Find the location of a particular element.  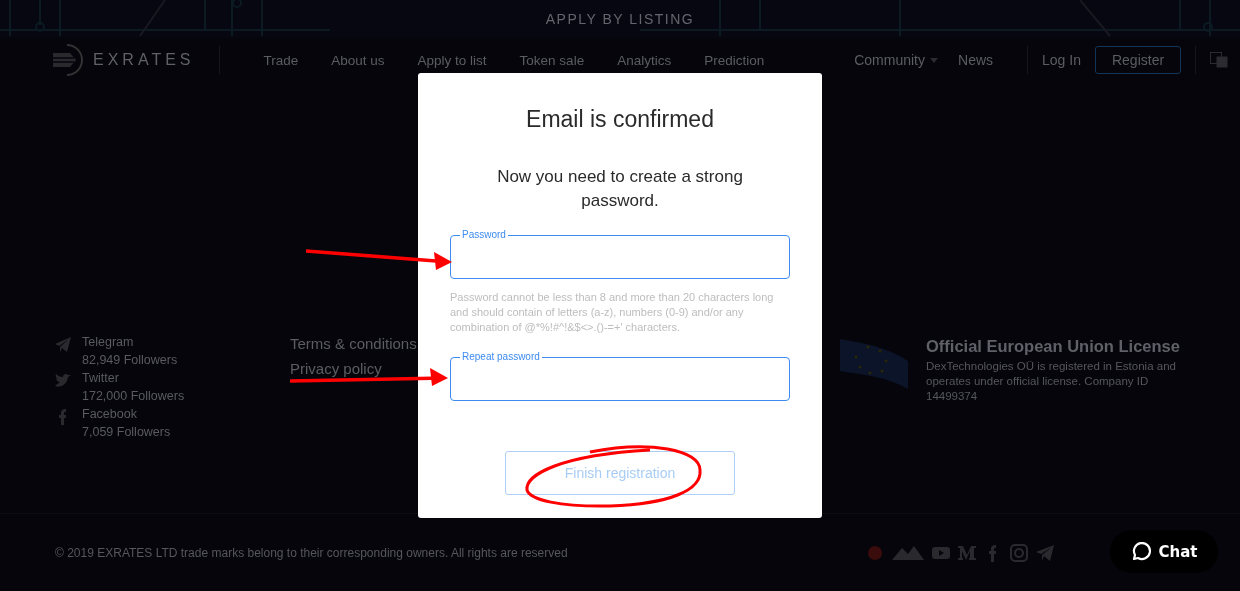

nav-link: Analytics is located at coordinates (644, 60).